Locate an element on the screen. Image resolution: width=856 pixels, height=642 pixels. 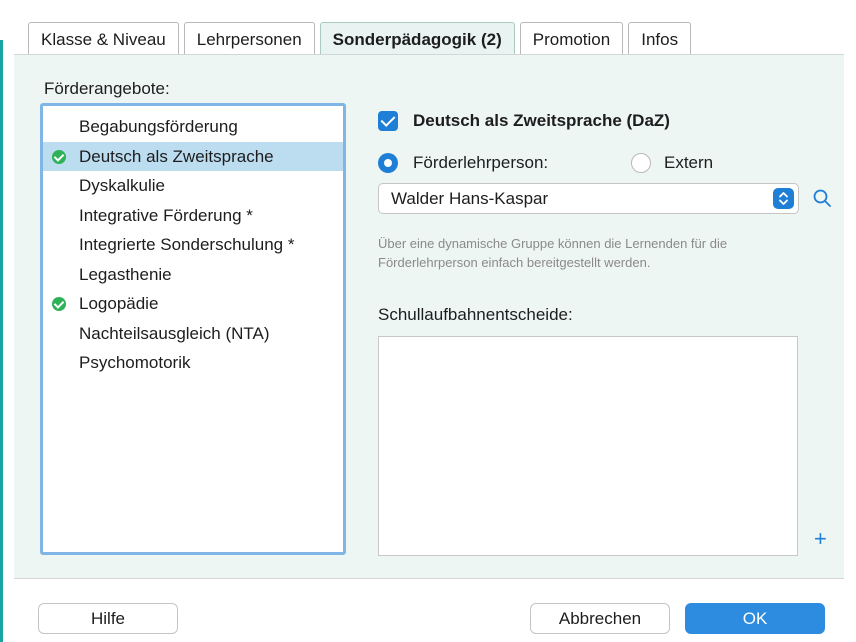
window-edge is located at coordinates (1, 341).